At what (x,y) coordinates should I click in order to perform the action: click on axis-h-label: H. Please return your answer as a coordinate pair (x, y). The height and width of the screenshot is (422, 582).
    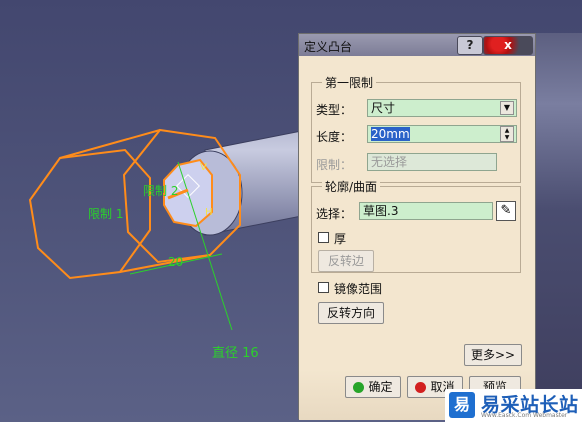
    Looking at the image, I should click on (209, 212).